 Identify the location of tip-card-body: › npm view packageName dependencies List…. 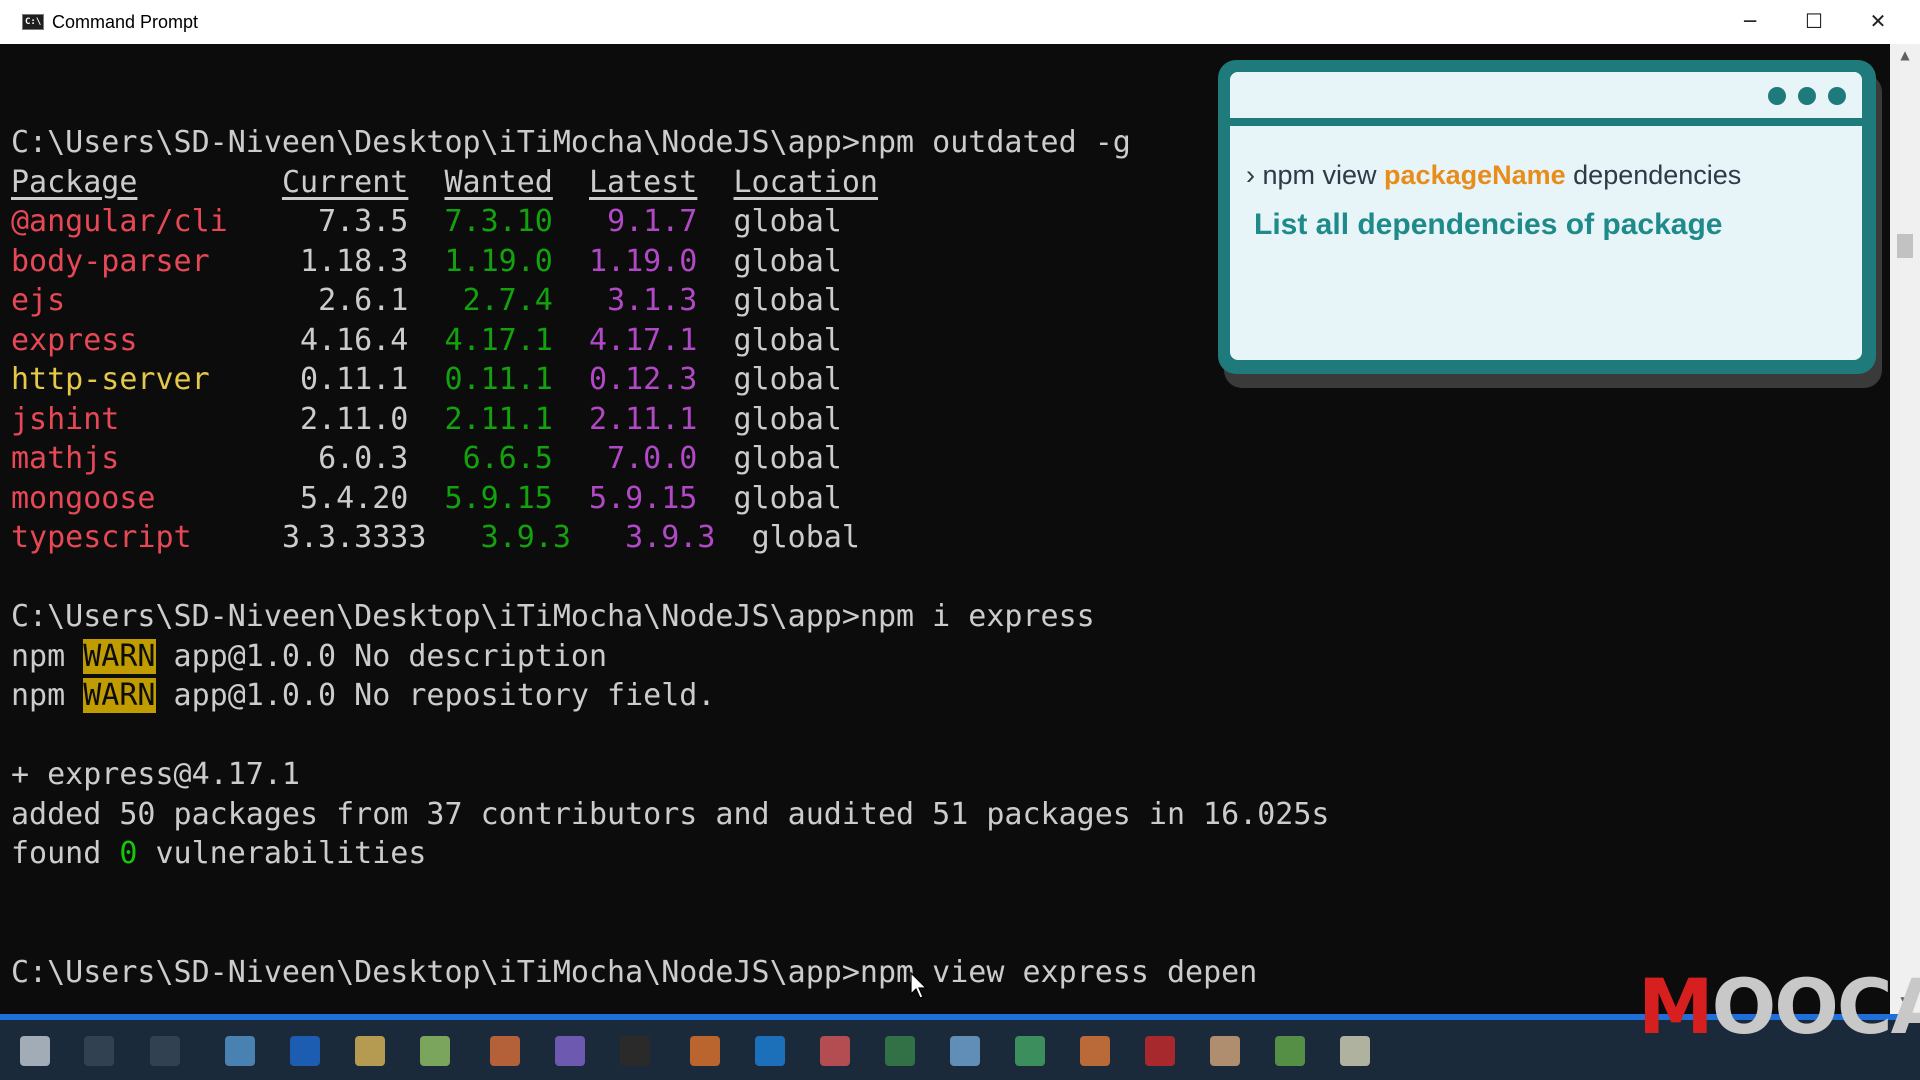
(1546, 216).